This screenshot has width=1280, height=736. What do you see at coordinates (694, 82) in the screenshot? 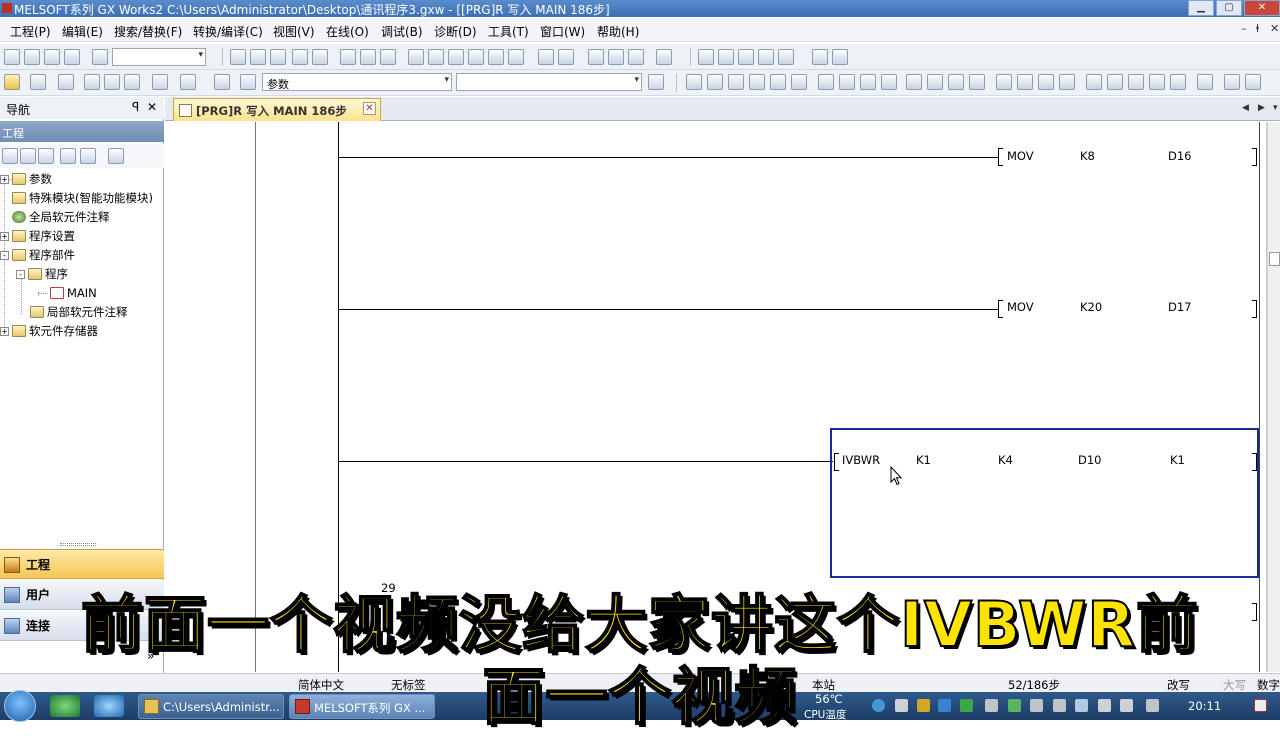
I see `contact-no-f5-icon` at bounding box center [694, 82].